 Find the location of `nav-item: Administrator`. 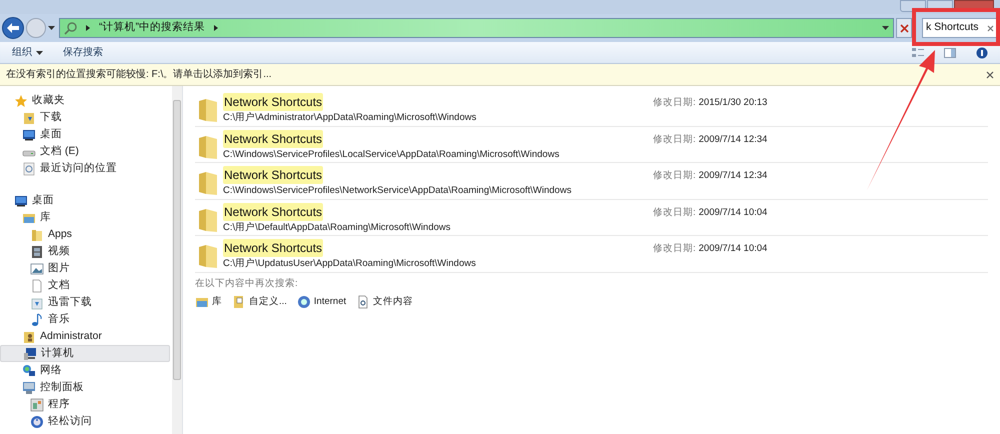

nav-item: Administrator is located at coordinates (85, 336).